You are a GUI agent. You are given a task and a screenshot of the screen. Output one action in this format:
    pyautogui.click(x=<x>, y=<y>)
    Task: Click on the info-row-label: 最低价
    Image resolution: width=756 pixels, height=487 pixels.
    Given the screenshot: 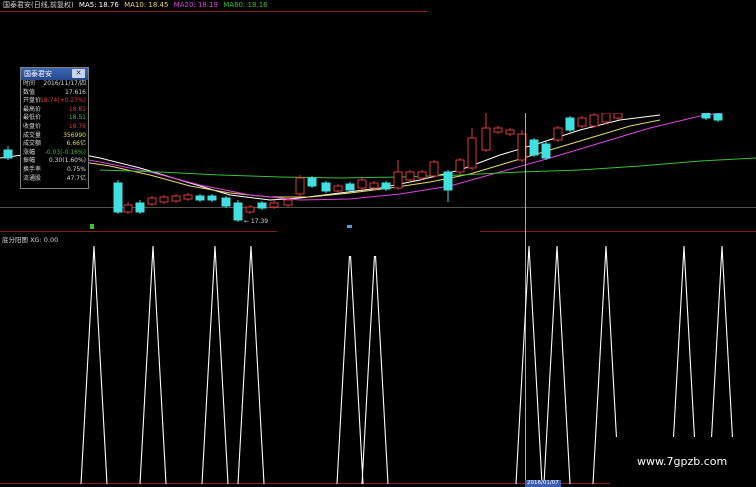 What is the action you would take?
    pyautogui.click(x=32, y=118)
    